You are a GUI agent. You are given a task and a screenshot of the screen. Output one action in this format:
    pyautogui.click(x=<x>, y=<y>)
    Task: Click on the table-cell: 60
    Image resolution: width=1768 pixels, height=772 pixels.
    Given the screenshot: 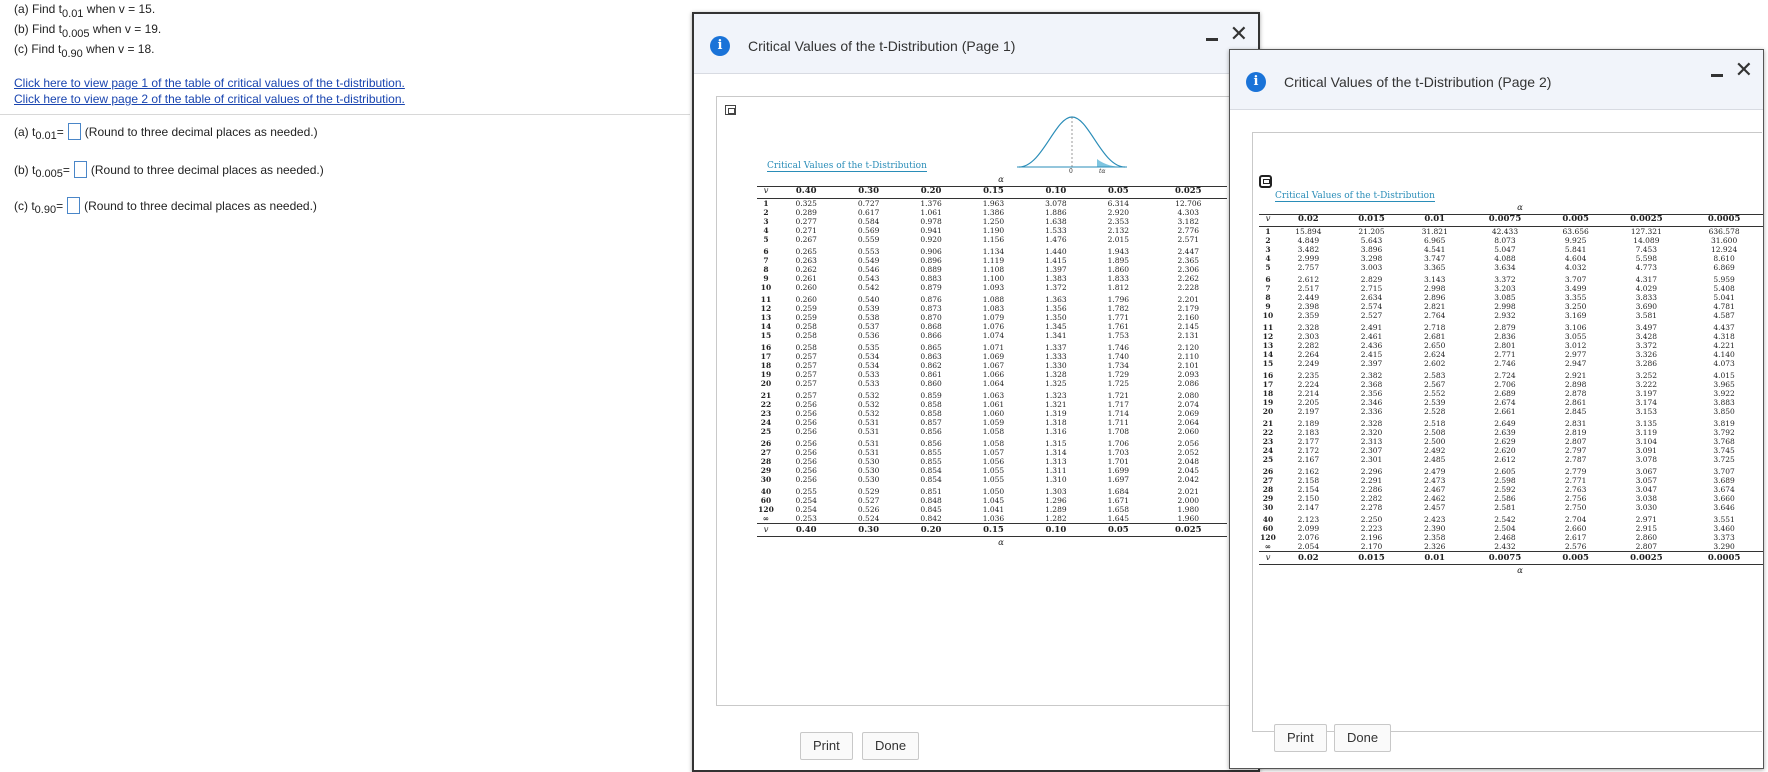 What is the action you would take?
    pyautogui.click(x=1268, y=528)
    